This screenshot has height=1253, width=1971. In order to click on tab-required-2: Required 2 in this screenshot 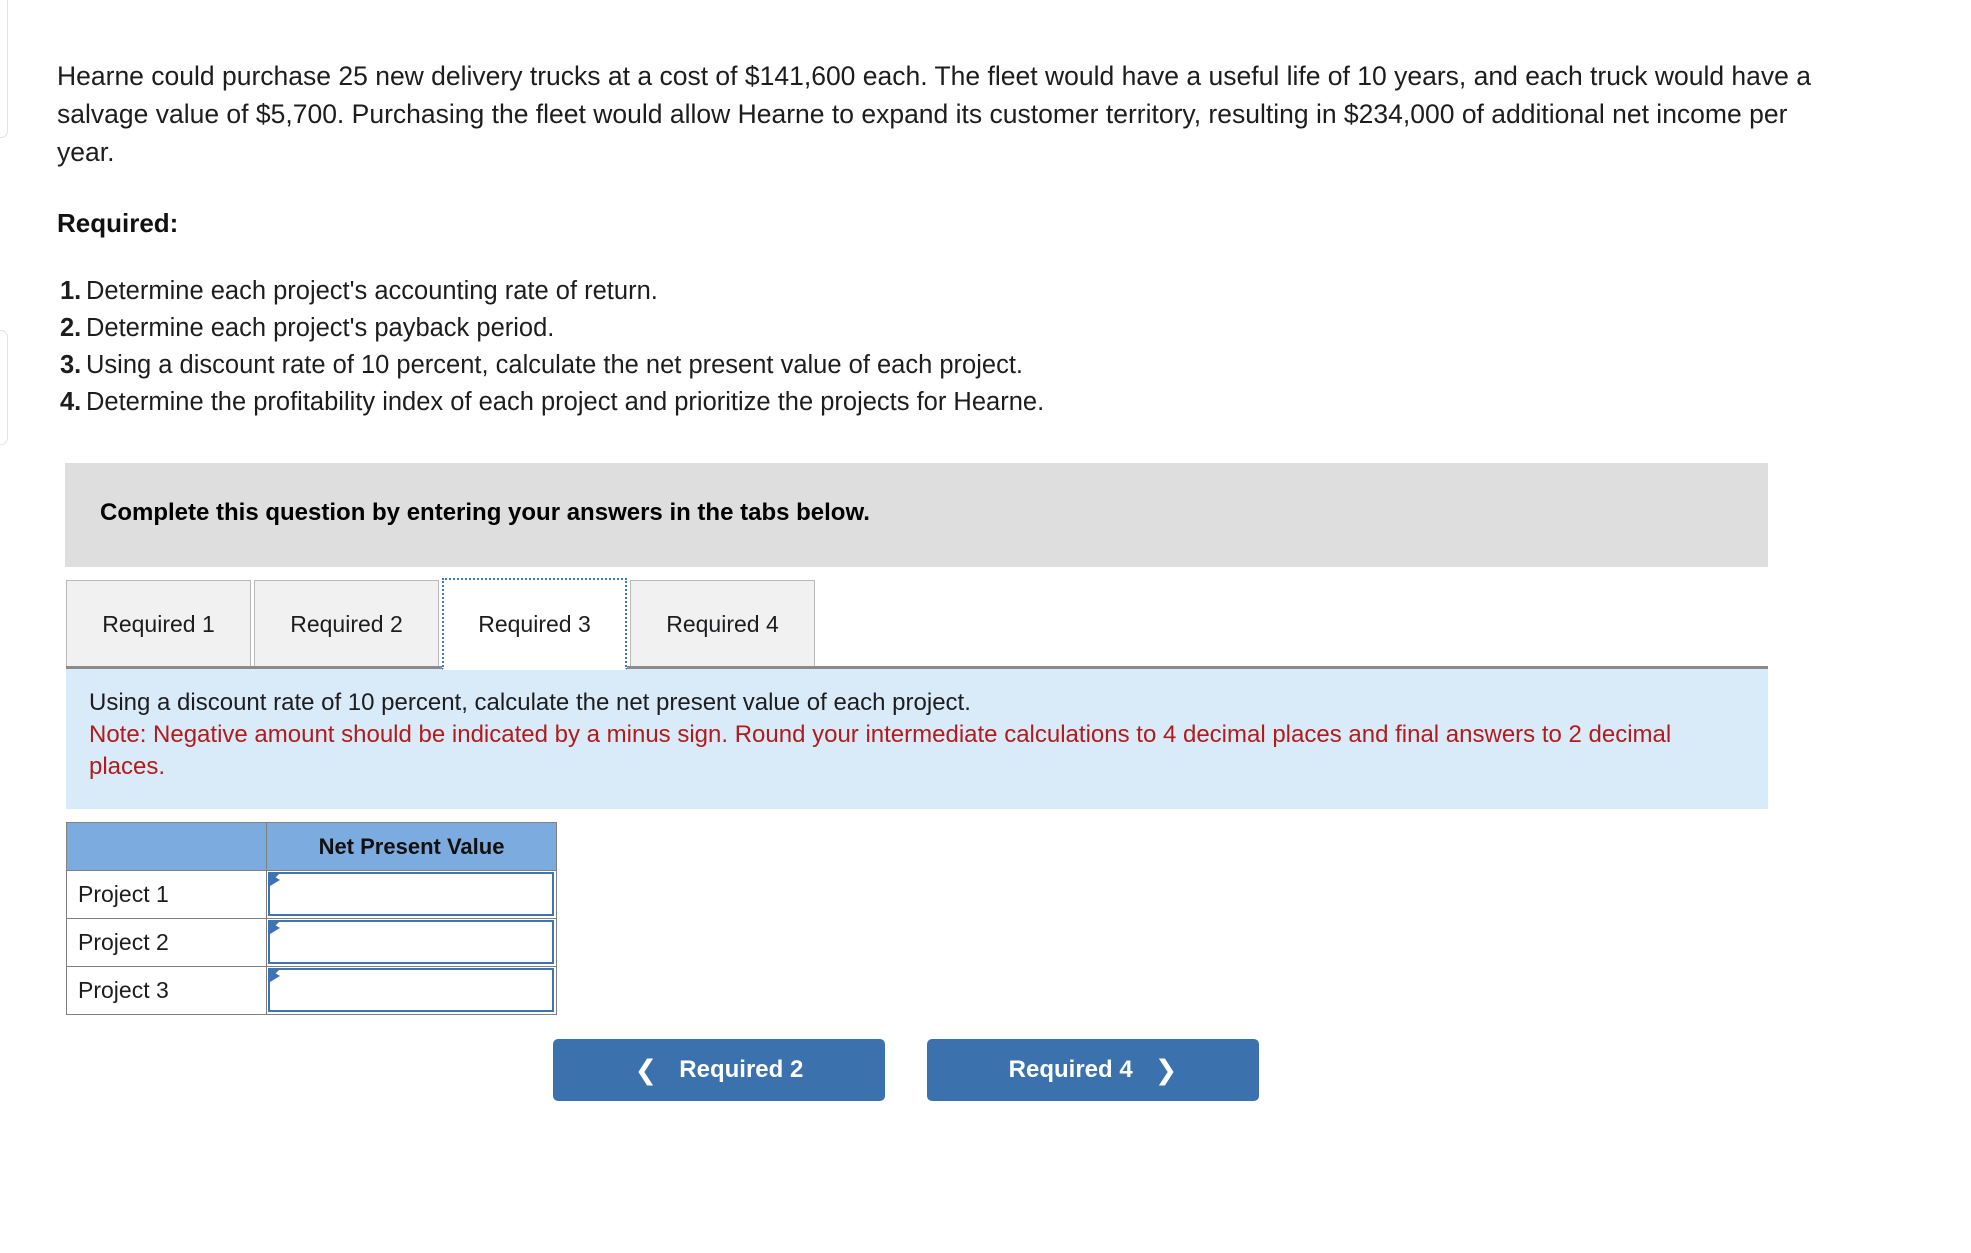, I will do `click(346, 624)`.